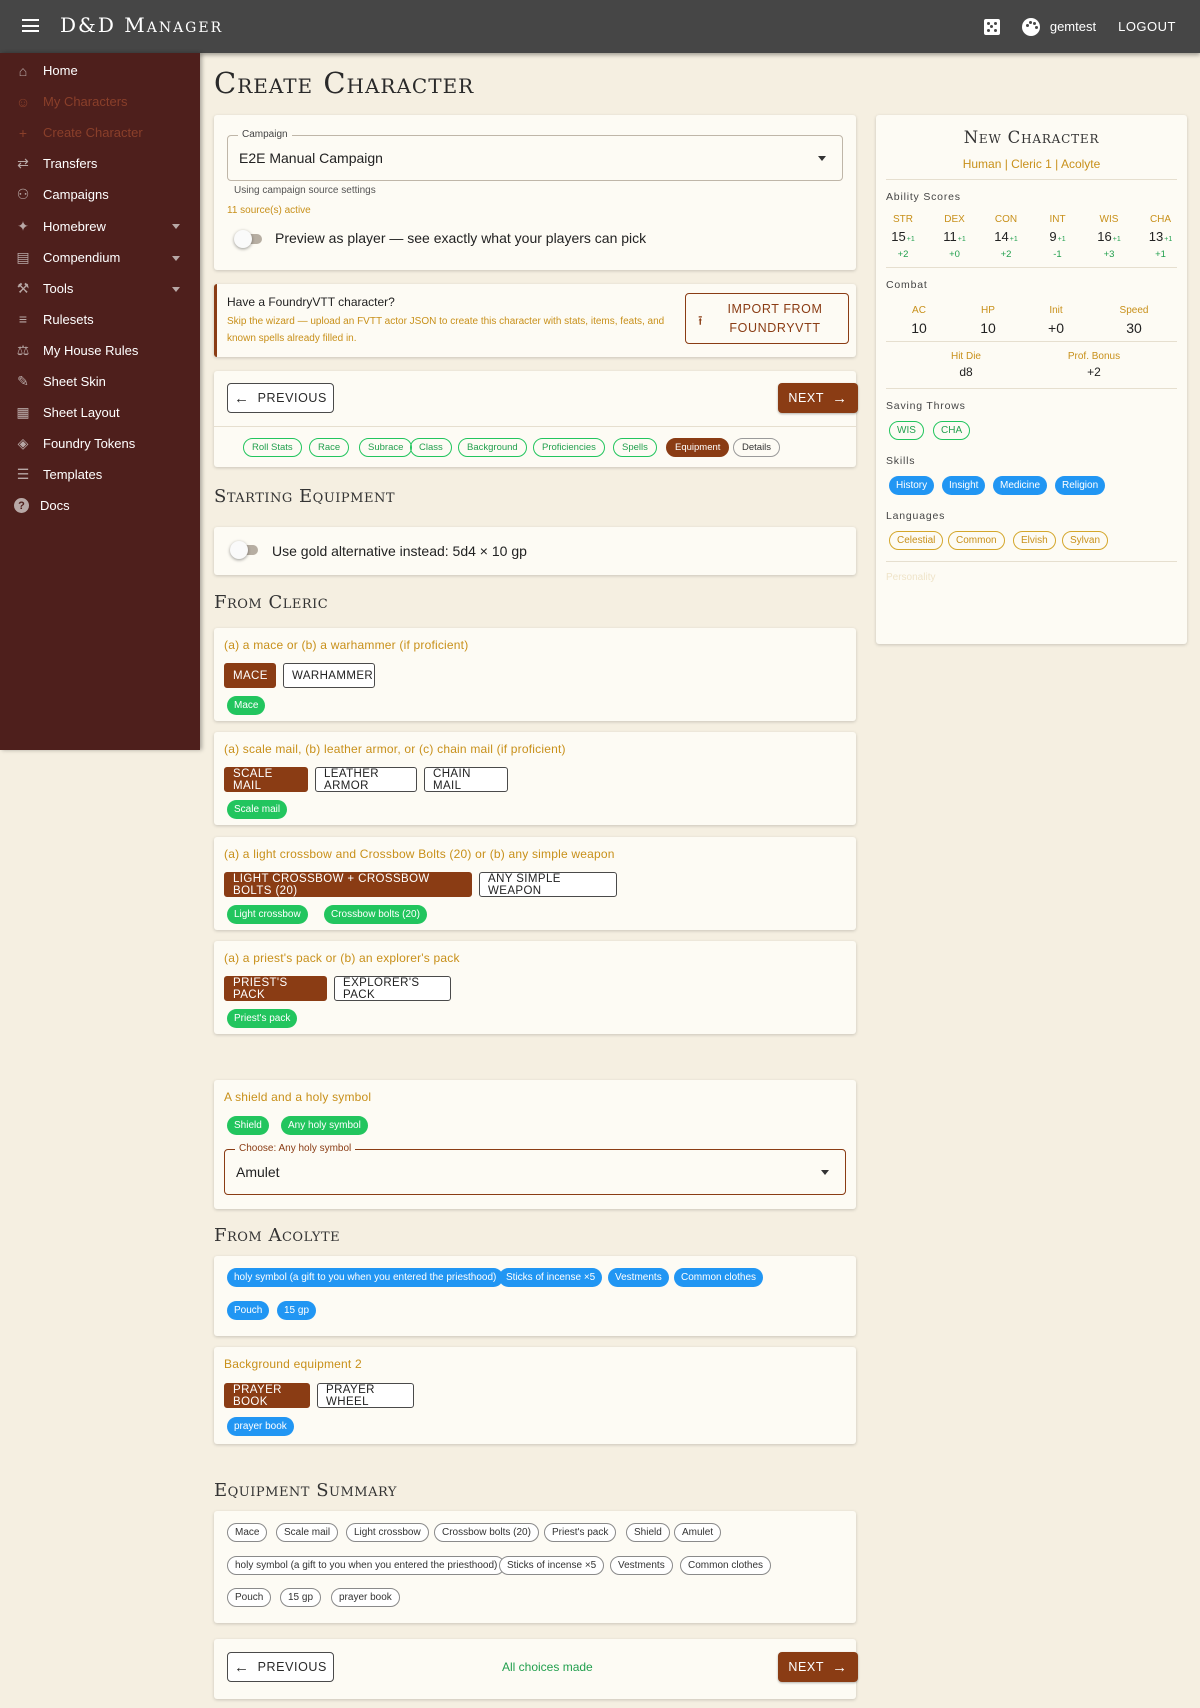 The image size is (1200, 1708). What do you see at coordinates (366, 779) in the screenshot?
I see `option-button: LEATHER ARMOR` at bounding box center [366, 779].